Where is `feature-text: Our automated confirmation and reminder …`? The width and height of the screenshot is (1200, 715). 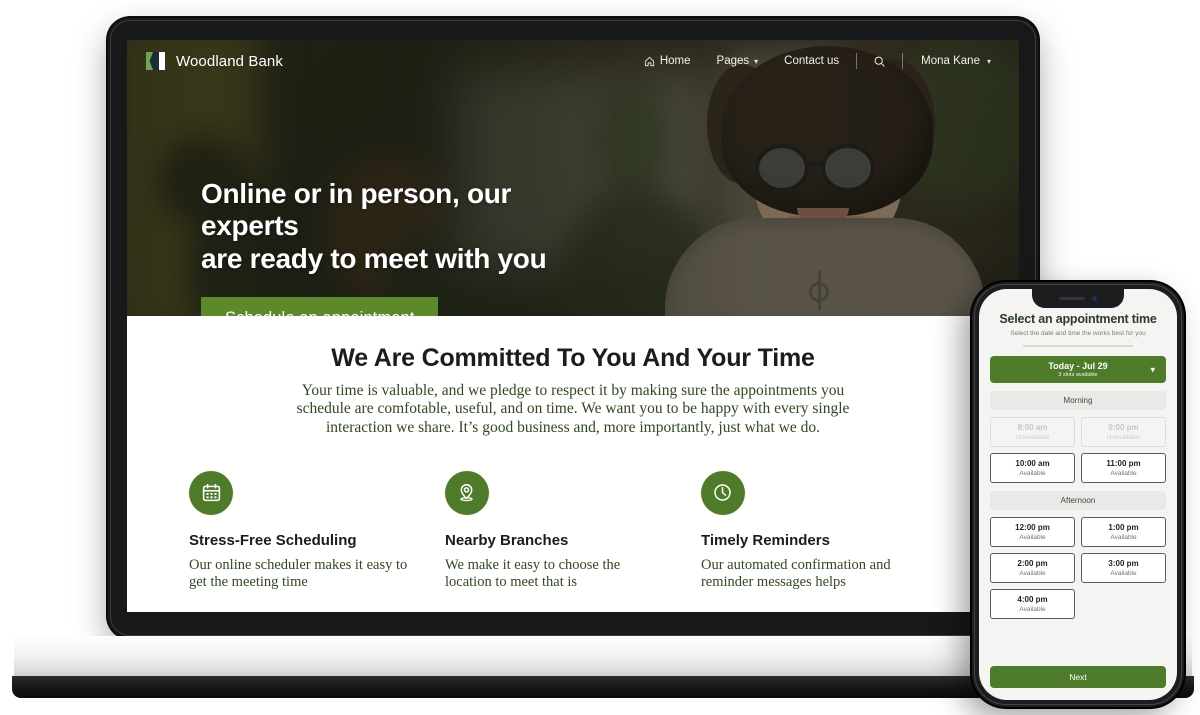 feature-text: Our automated confirmation and reminder … is located at coordinates (795, 573).